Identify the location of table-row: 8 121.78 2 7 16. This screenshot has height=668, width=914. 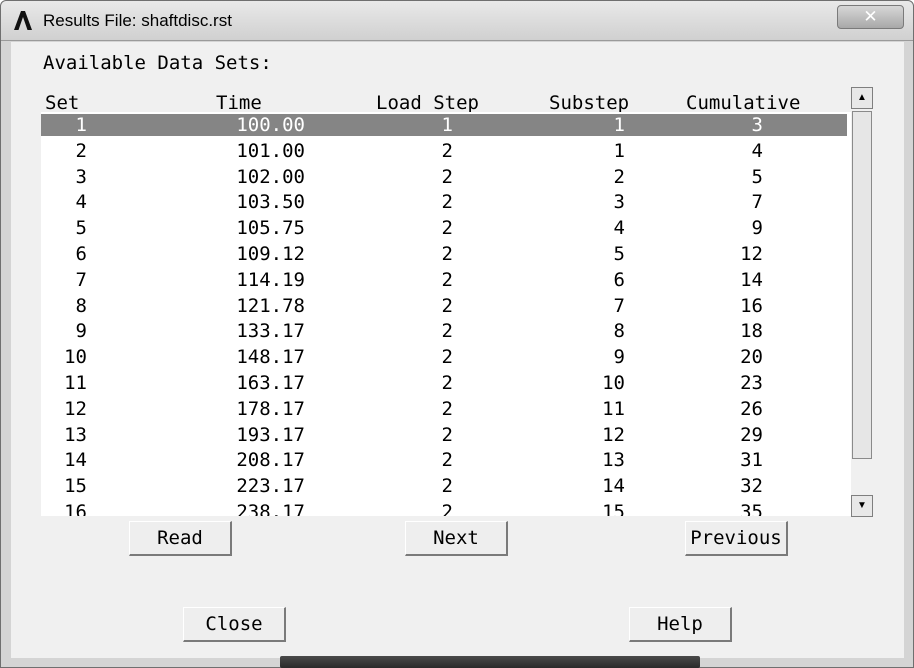
(444, 306).